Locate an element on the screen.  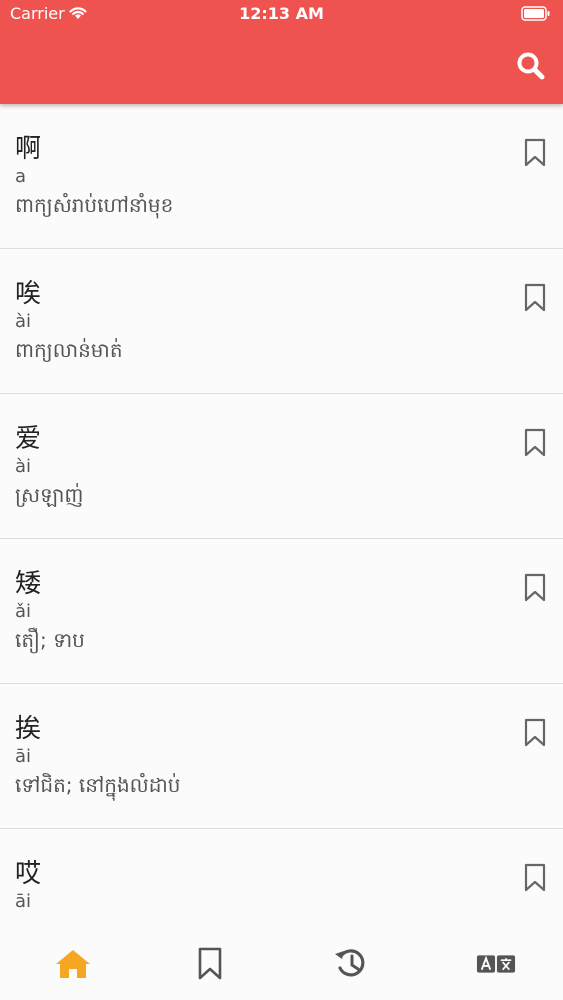
meaning-text: ពាក្យសំរាប់ហៅនាំមុខ is located at coordinates (94, 205).